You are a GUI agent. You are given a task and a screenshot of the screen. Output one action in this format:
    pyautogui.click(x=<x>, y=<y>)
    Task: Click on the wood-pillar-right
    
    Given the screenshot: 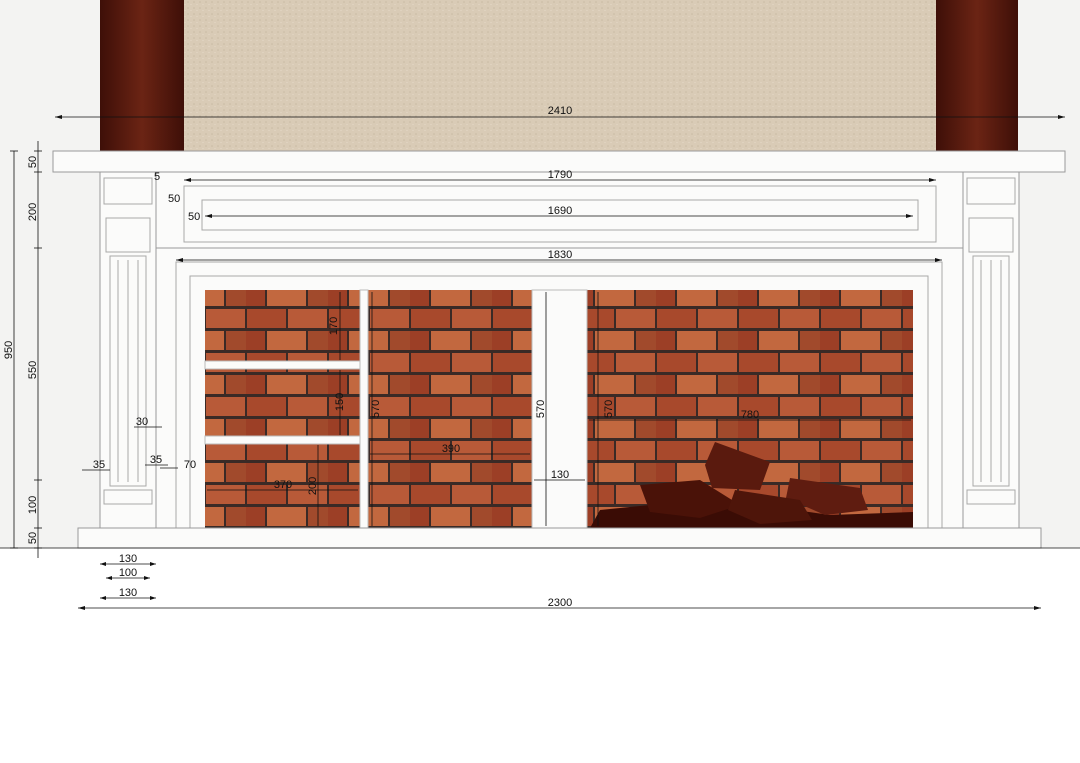 What is the action you would take?
    pyautogui.click(x=977, y=75)
    